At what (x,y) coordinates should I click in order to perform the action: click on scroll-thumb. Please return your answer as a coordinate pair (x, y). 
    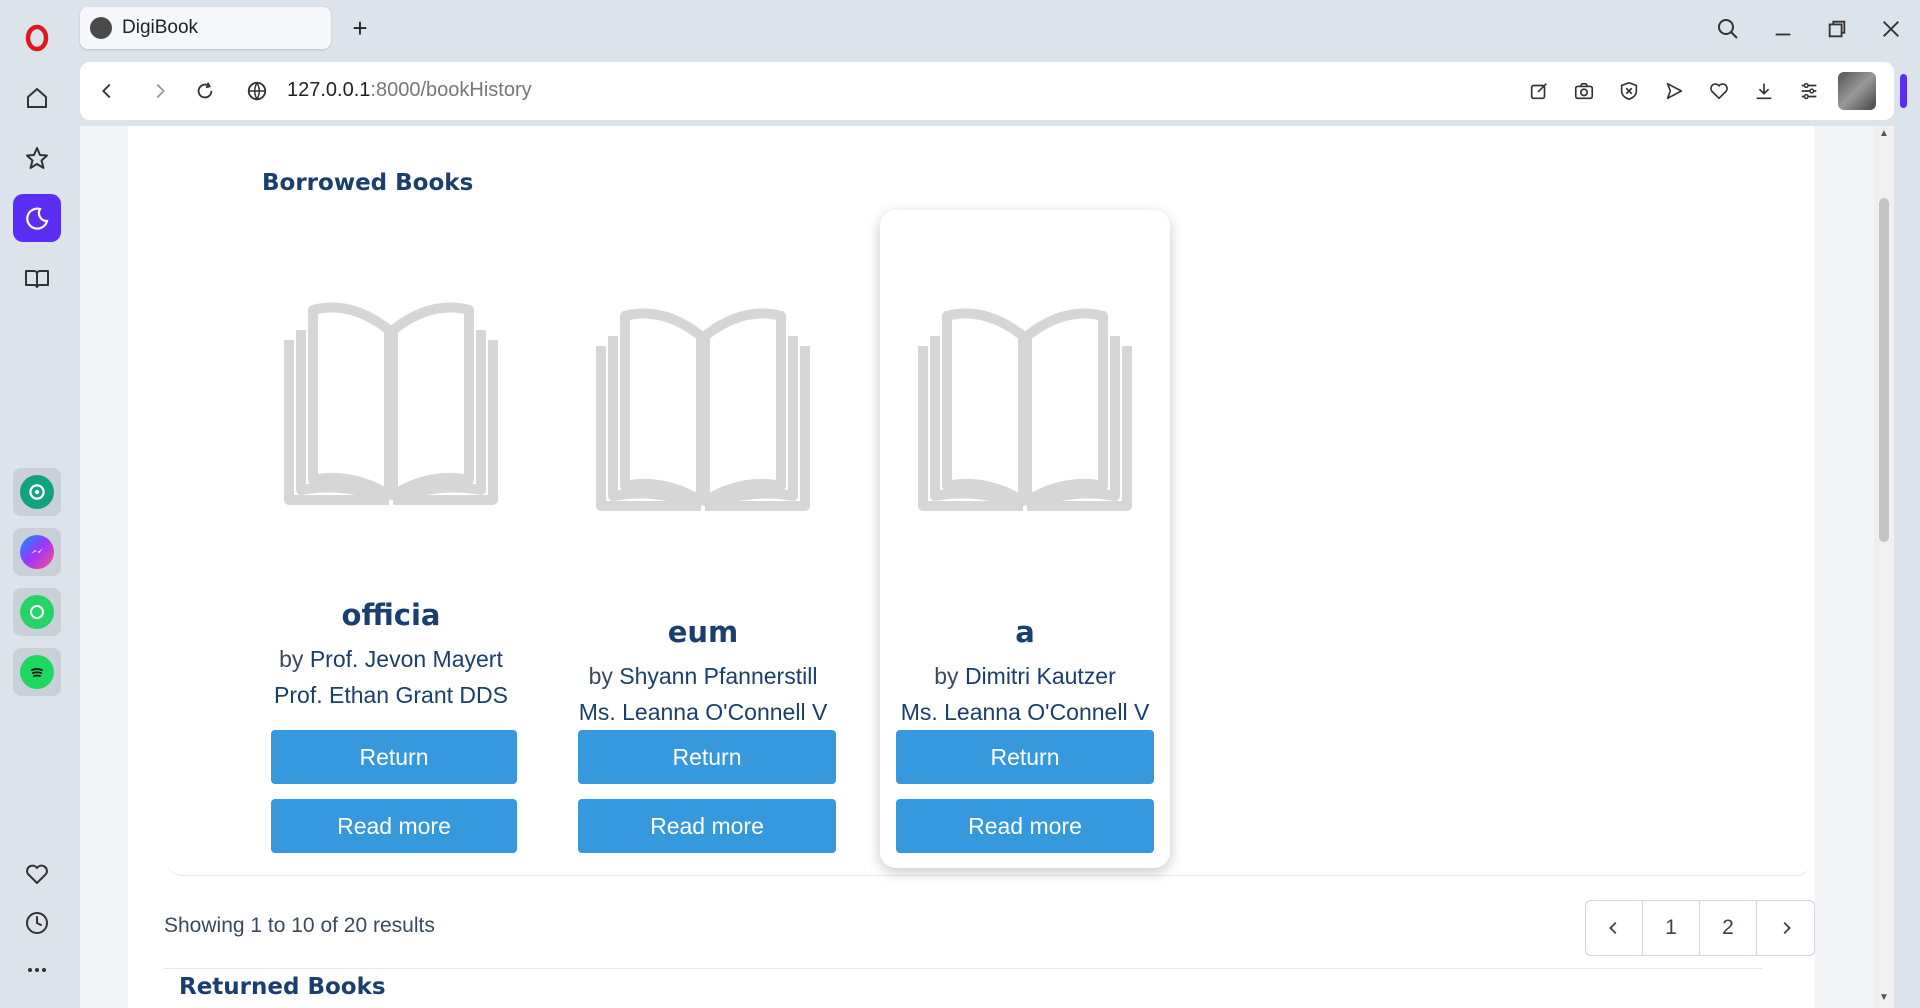
    Looking at the image, I should click on (1884, 370).